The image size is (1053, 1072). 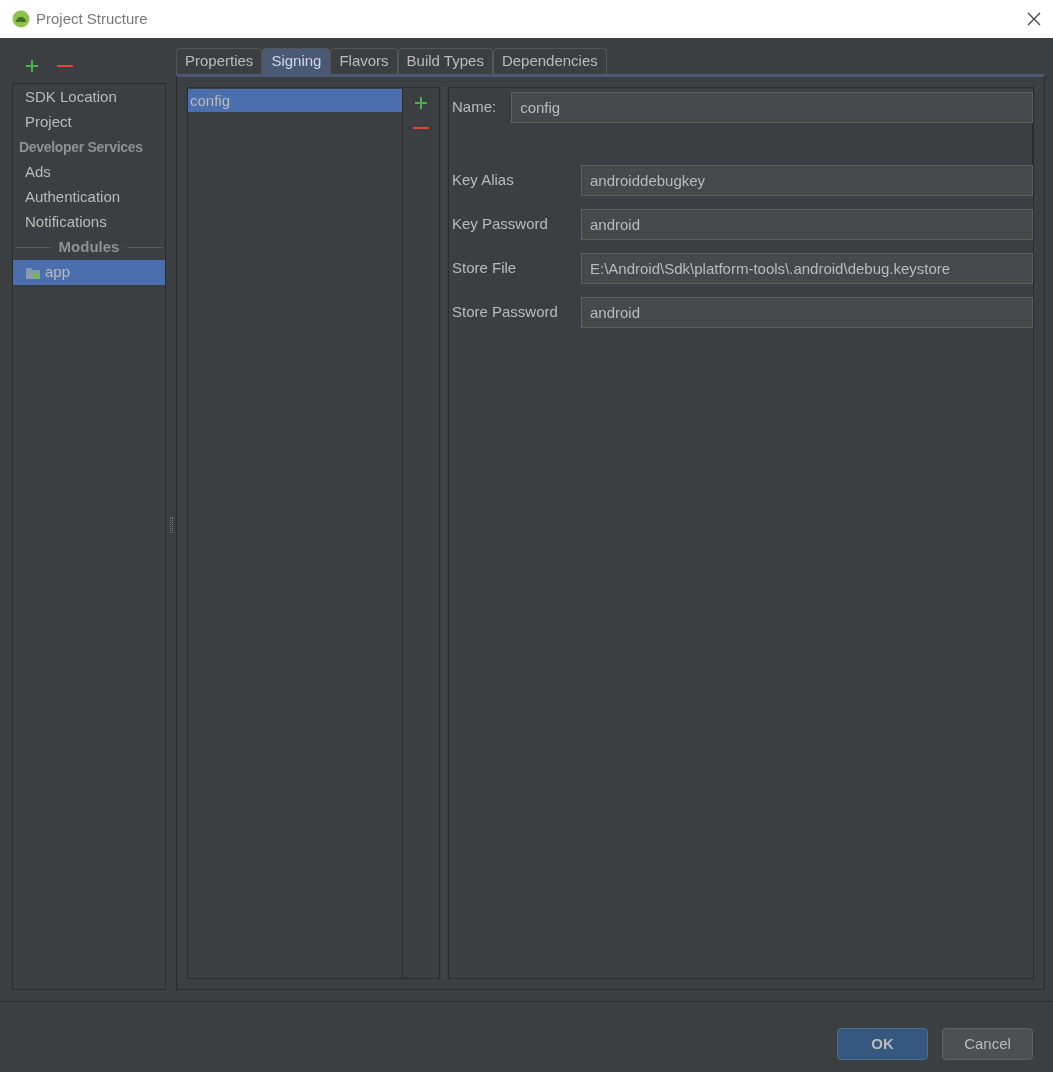 I want to click on sidebar-item: Notifications, so click(x=89, y=222).